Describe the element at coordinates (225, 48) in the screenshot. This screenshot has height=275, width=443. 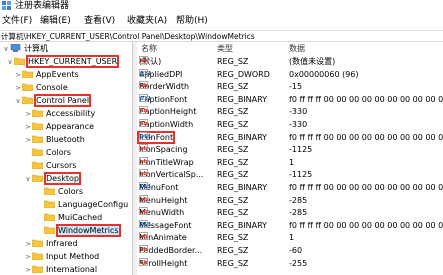
I see `column-header-type: 类型` at that location.